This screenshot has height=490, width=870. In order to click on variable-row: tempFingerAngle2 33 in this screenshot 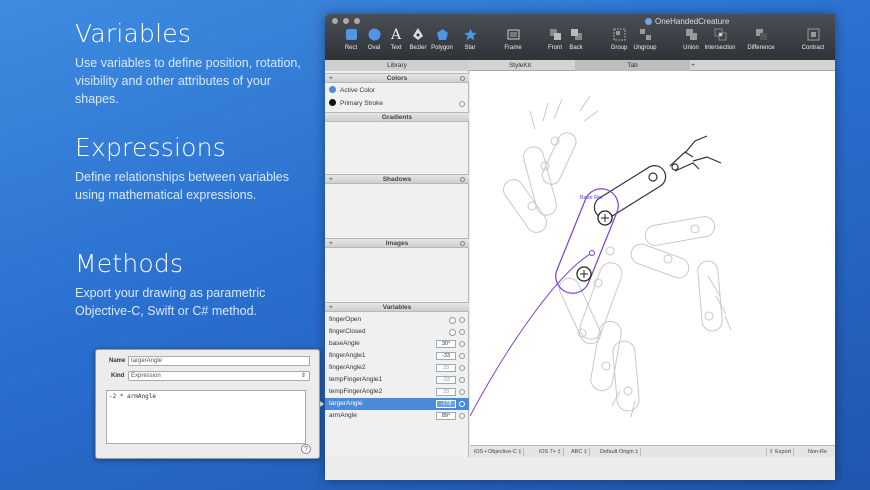, I will do `click(397, 392)`.